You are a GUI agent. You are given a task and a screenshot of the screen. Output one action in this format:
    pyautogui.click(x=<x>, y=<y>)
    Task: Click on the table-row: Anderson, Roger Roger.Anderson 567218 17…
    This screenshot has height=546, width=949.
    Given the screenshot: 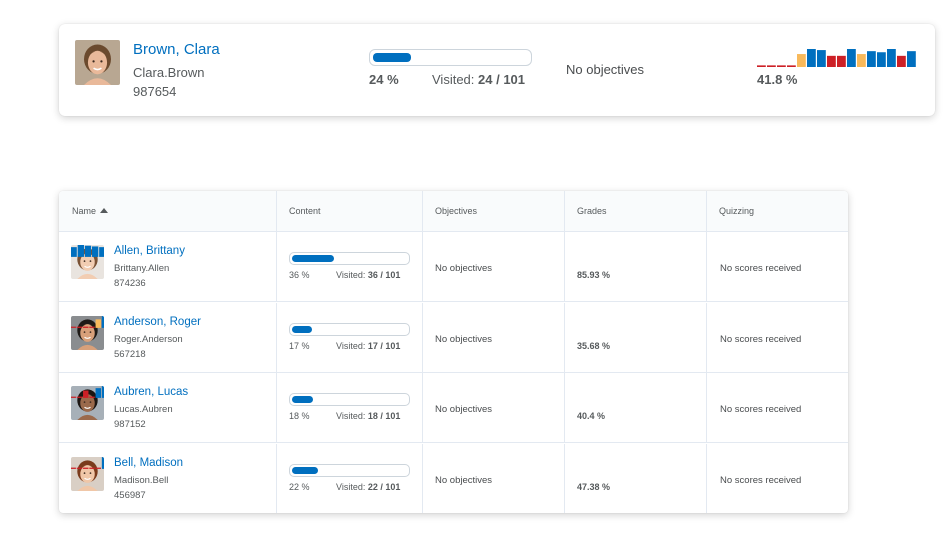 What is the action you would take?
    pyautogui.click(x=453, y=337)
    